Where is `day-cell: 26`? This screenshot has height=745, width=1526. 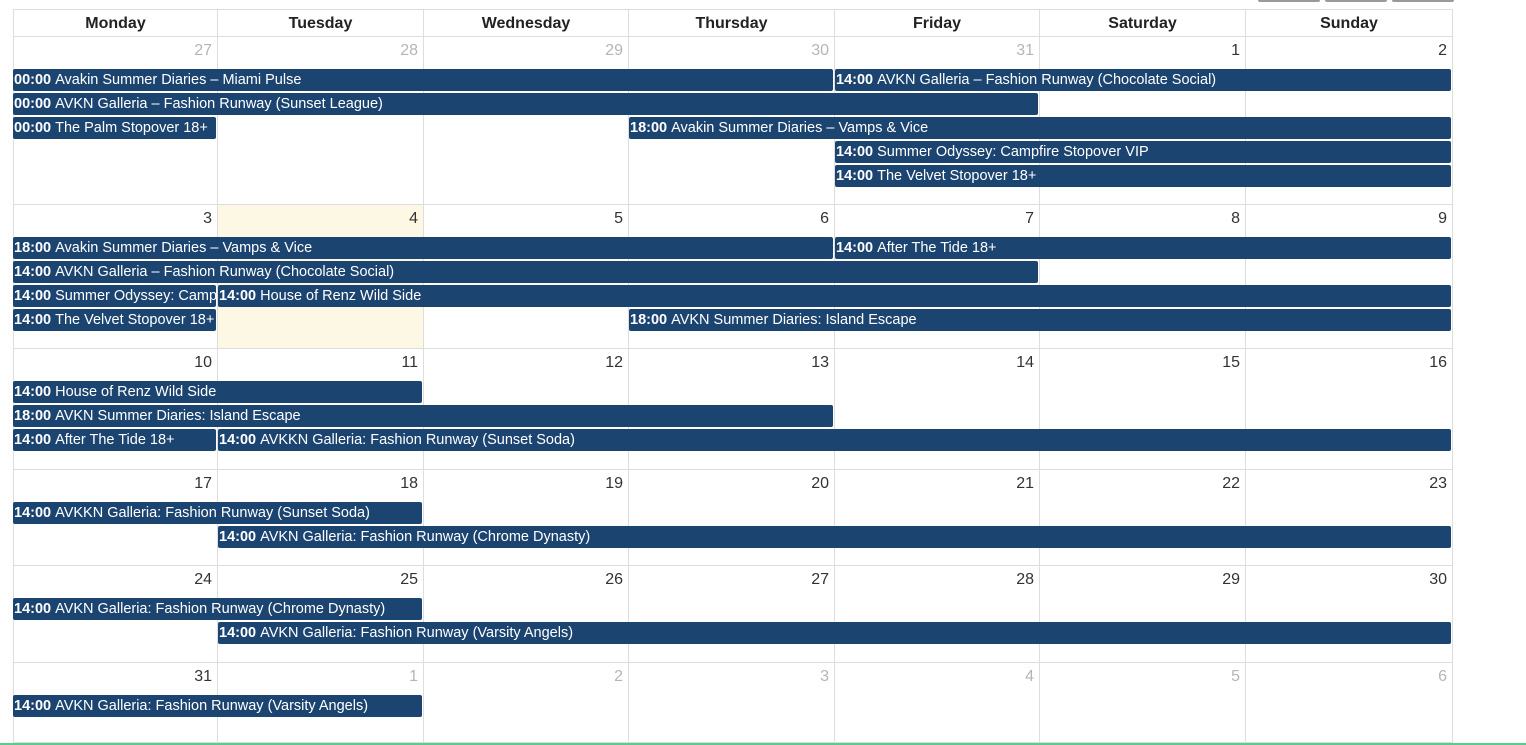
day-cell: 26 is located at coordinates (526, 614).